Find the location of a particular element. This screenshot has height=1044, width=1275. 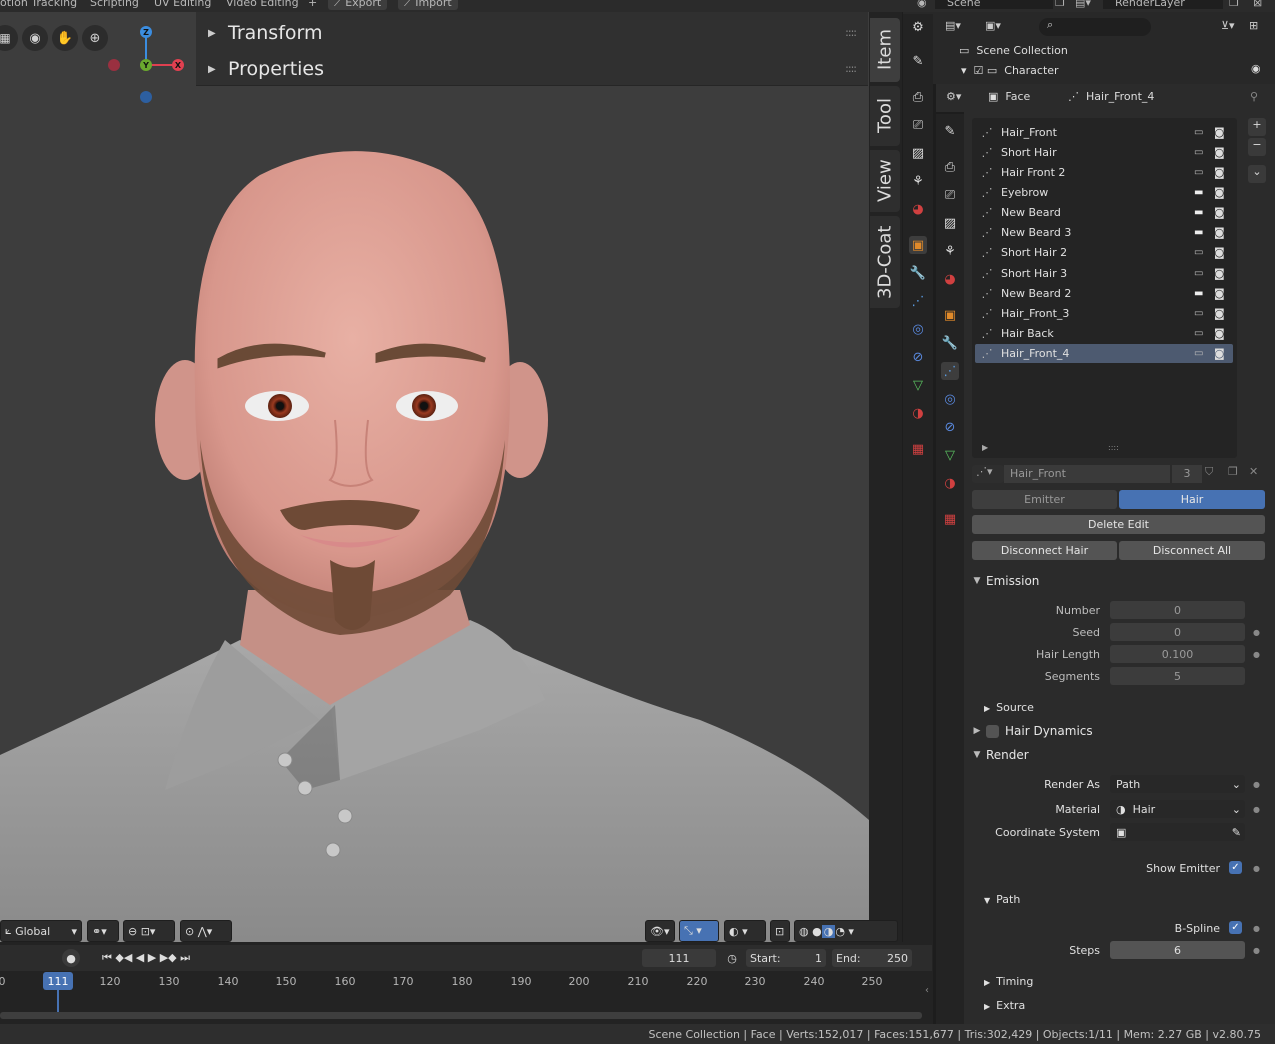

disconnect-hair-button: Disconnect Hair is located at coordinates (1044, 550).